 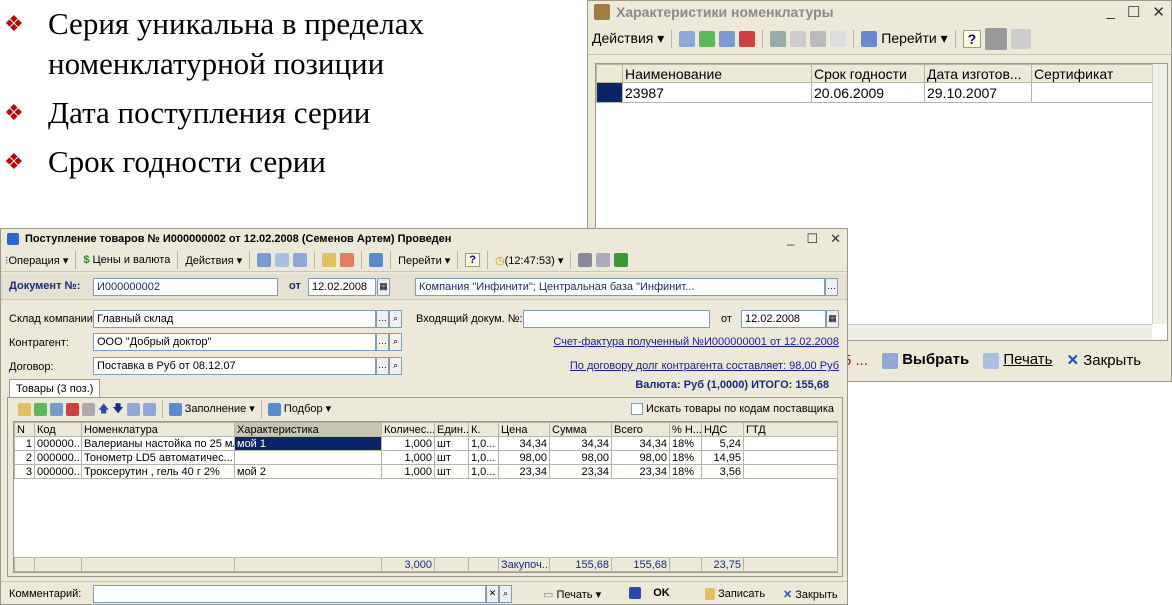 I want to click on incoming-date-input, so click(x=783, y=319).